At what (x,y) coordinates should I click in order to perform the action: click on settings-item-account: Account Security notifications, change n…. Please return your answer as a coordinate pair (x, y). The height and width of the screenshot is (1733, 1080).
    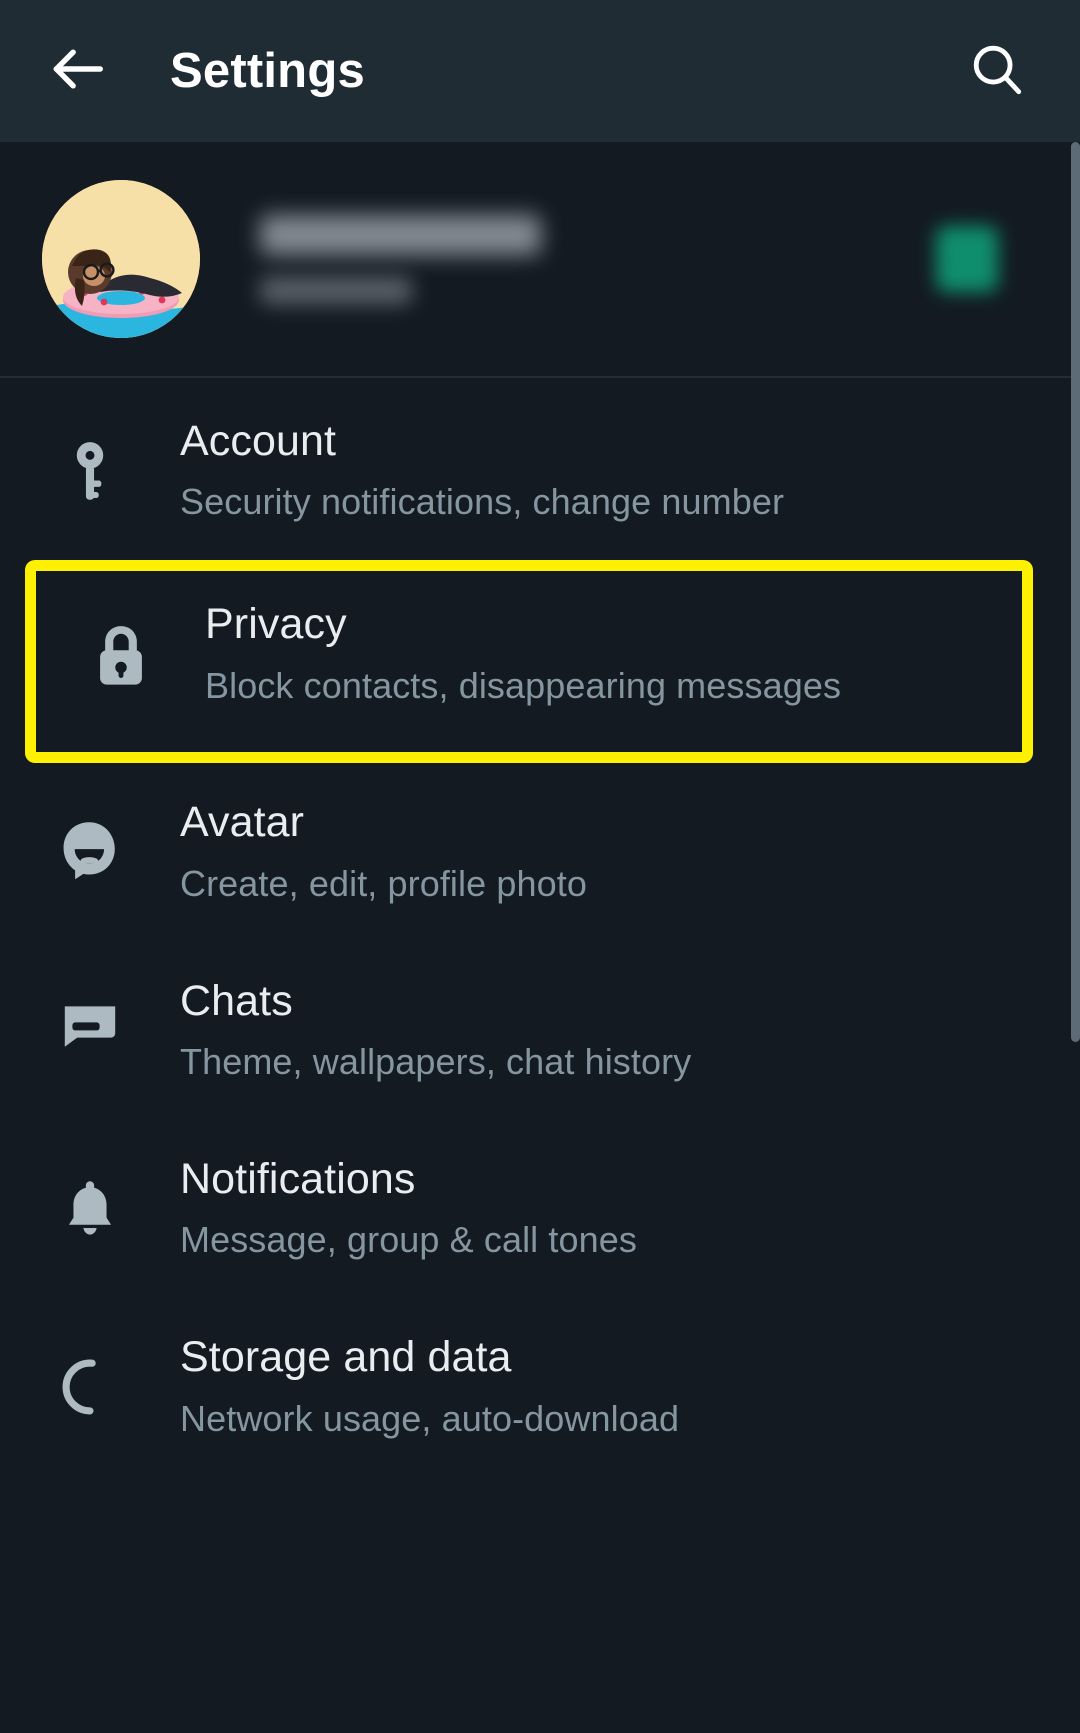
    Looking at the image, I should click on (540, 471).